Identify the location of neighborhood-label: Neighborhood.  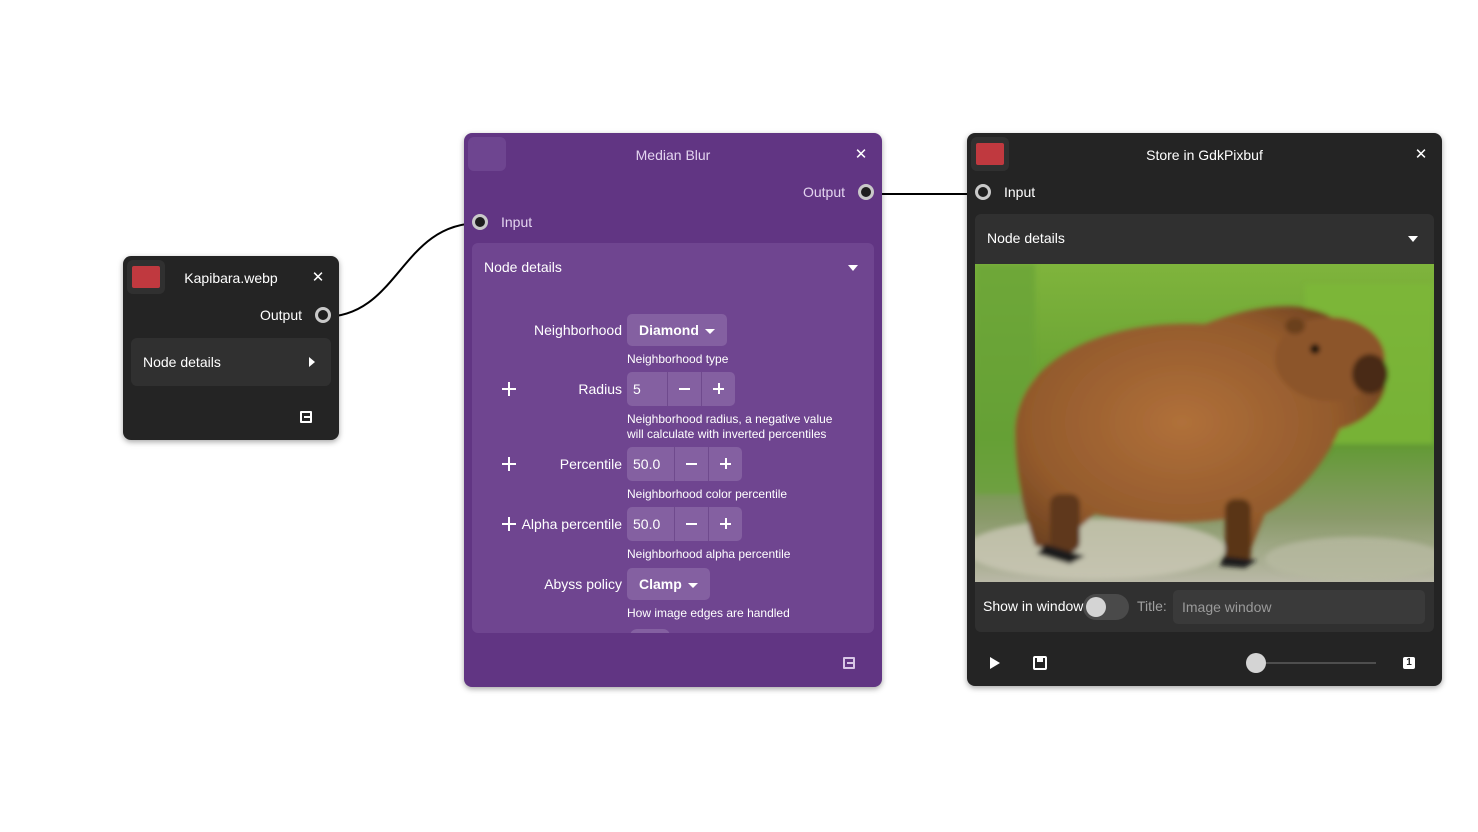
(578, 330).